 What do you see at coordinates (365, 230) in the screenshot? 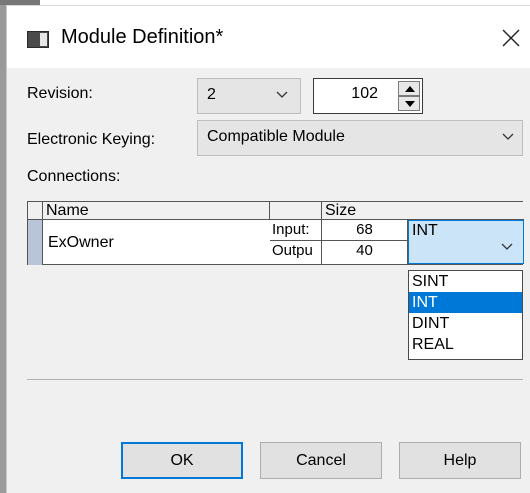
I see `input-size-cell: 68` at bounding box center [365, 230].